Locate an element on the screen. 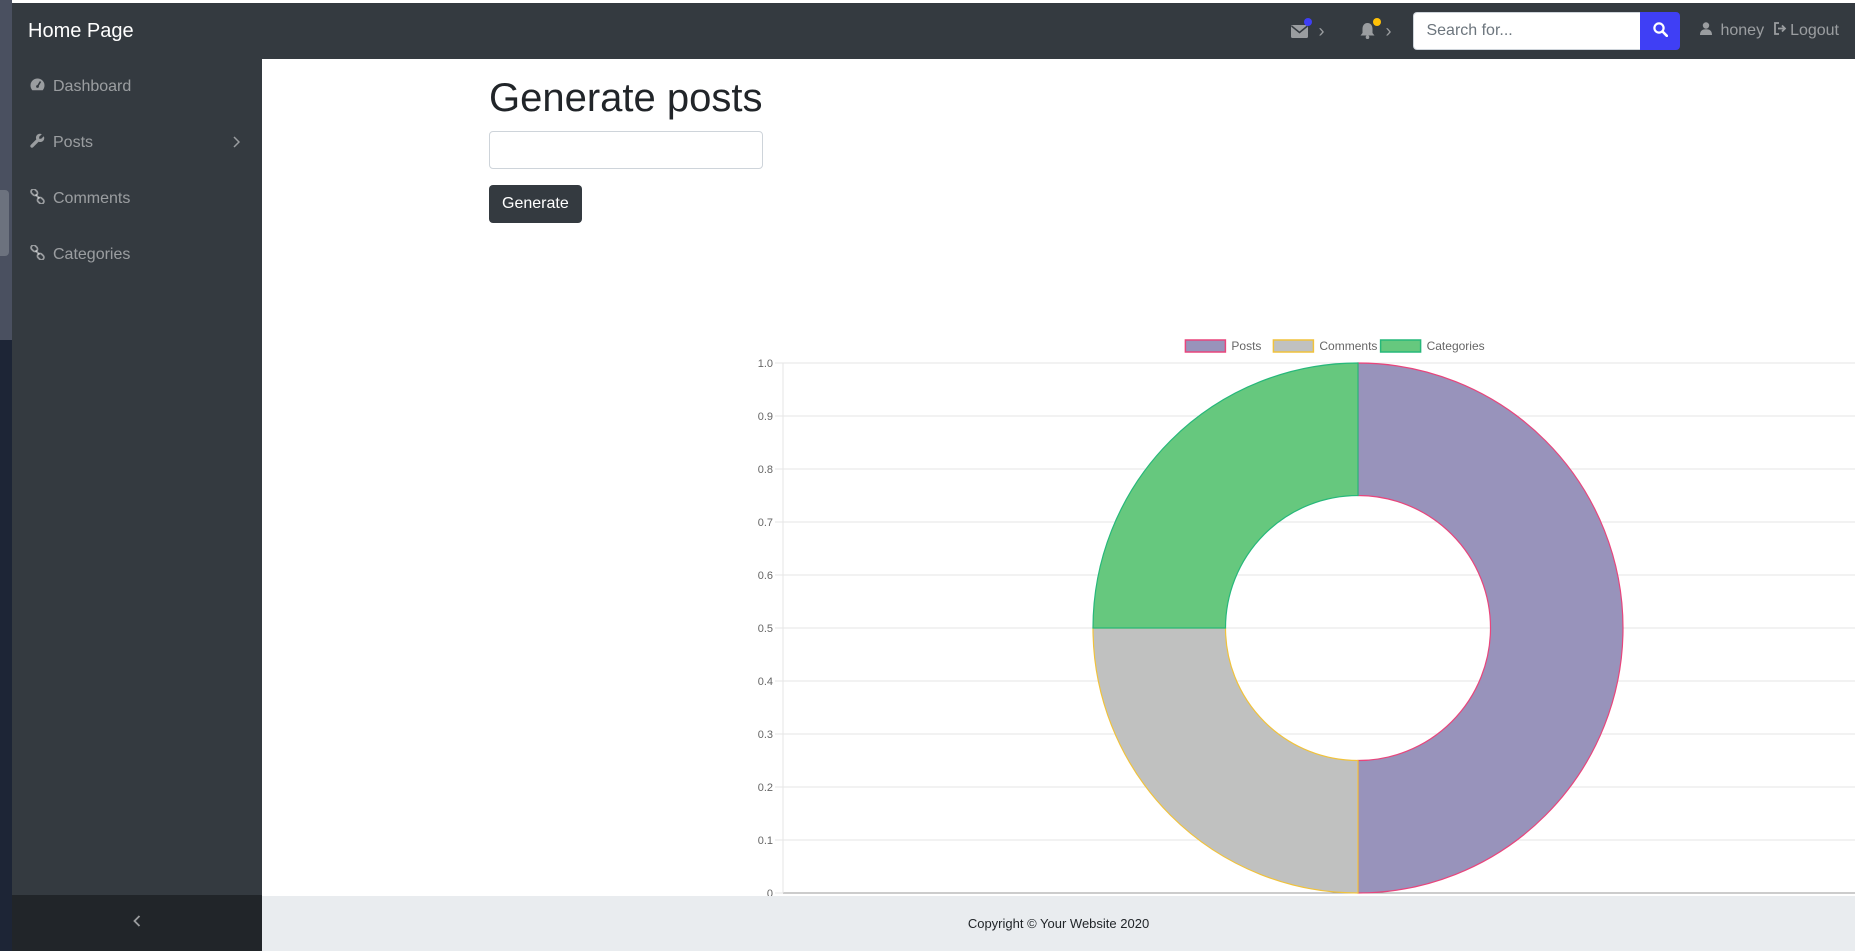 The image size is (1855, 951). chart-slice-comments is located at coordinates (1225, 760).